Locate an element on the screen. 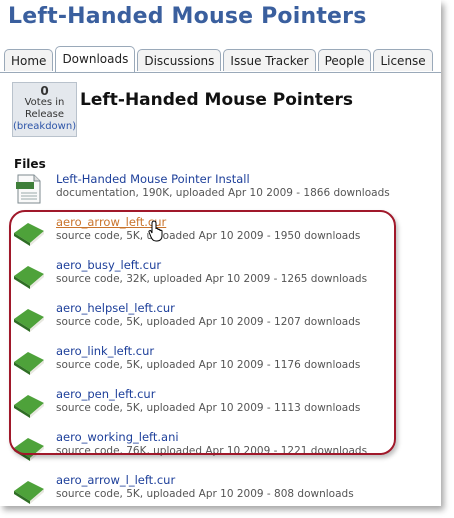  file-link: aero_arrow_l_left.cur is located at coordinates (115, 480).